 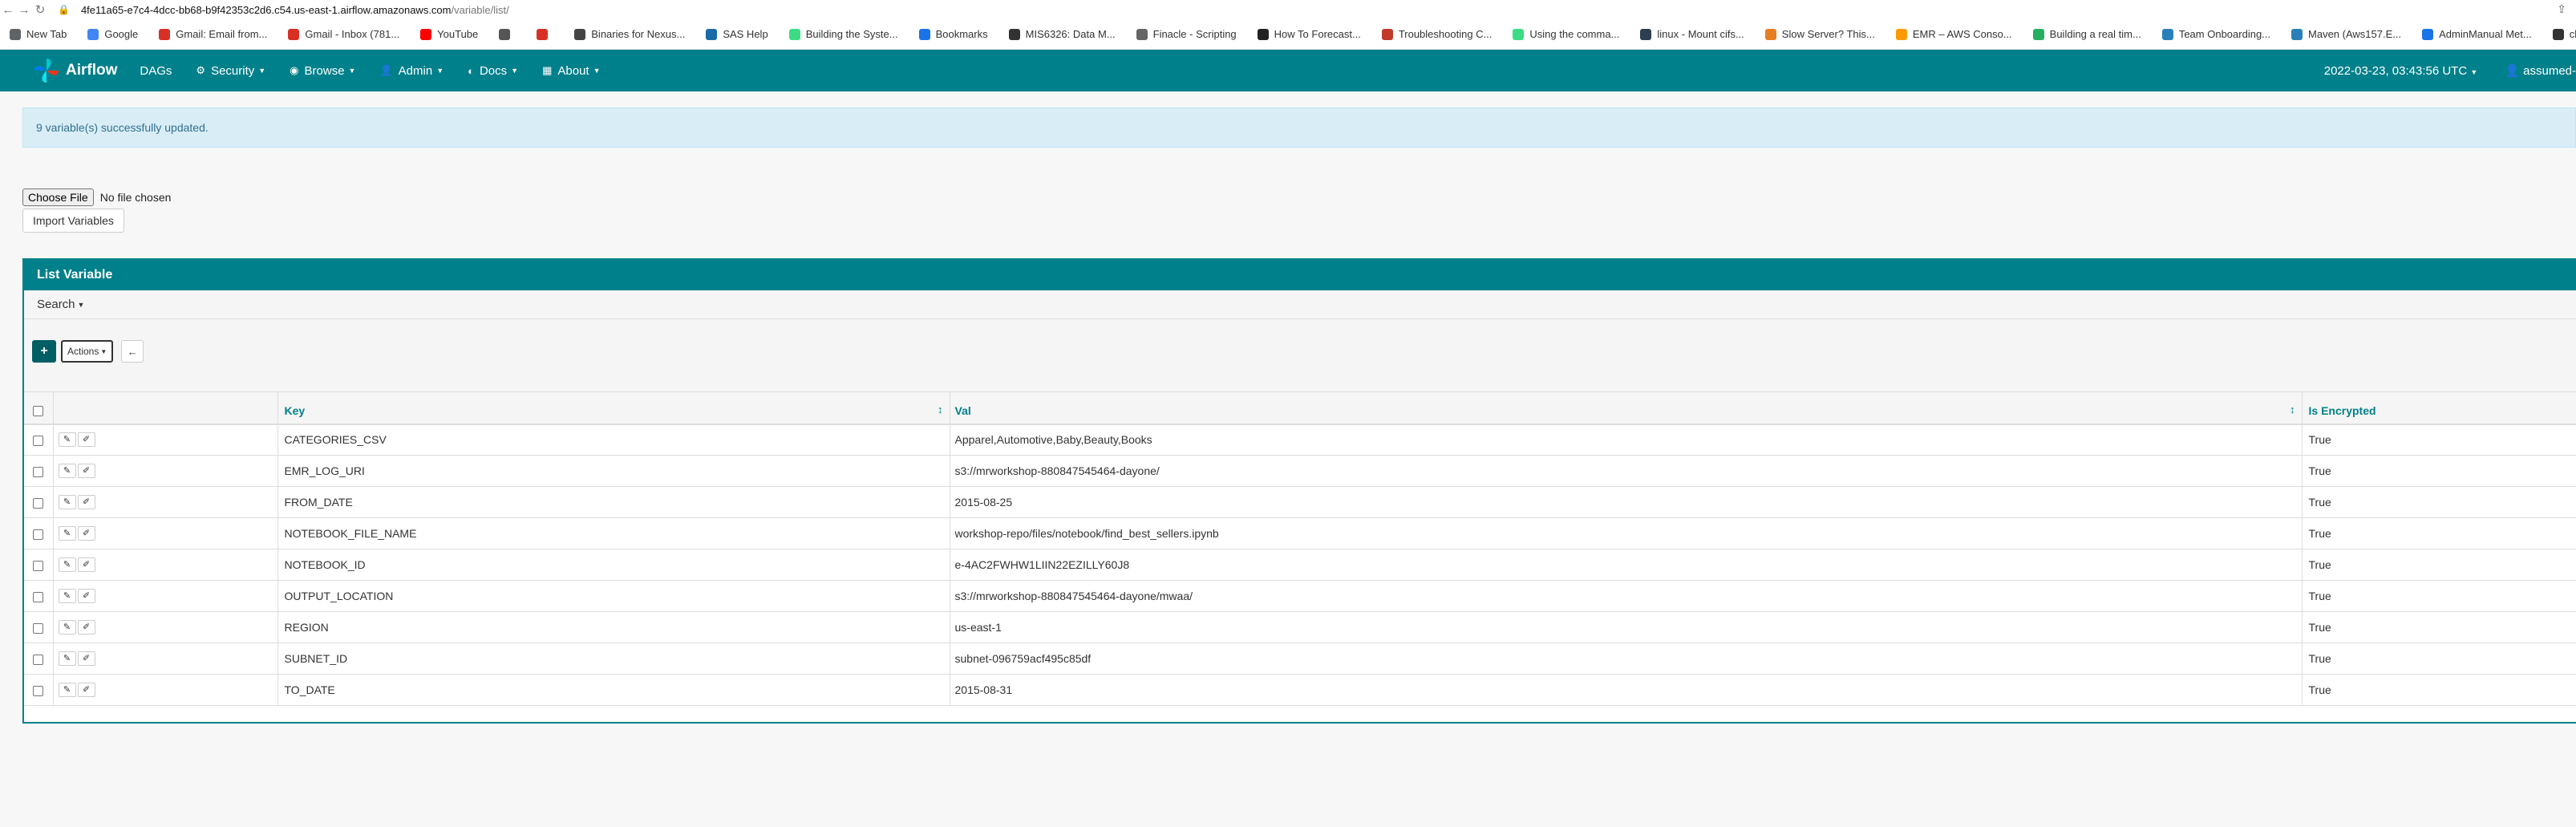 I want to click on file-status: No file chosen, so click(x=135, y=197).